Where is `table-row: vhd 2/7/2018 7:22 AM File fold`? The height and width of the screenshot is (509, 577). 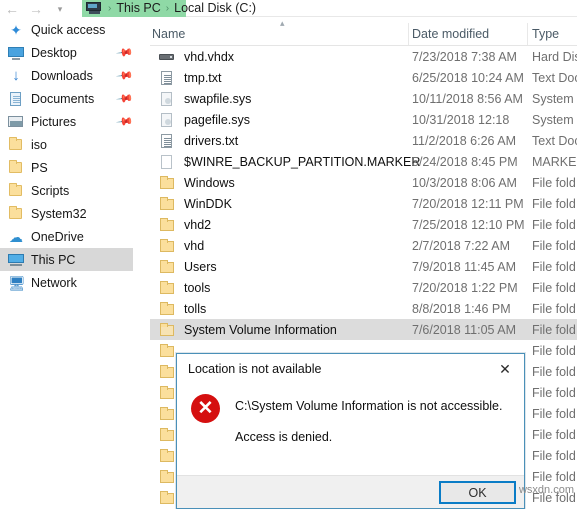
table-row: vhd 2/7/2018 7:22 AM File fold is located at coordinates (363, 245).